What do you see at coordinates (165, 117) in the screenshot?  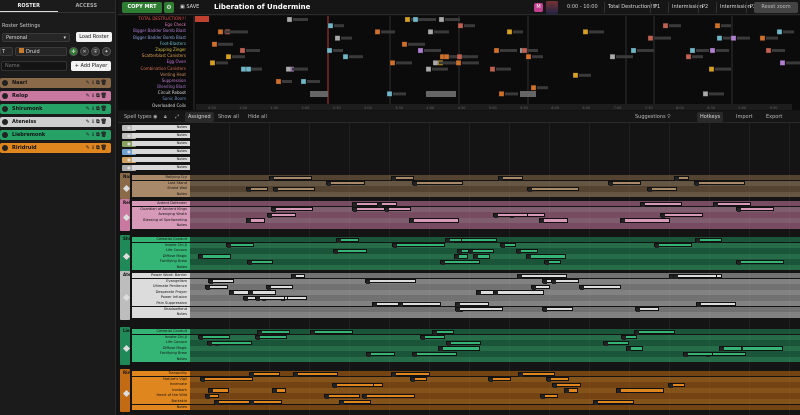 I see `lock-icon: 🔒︎` at bounding box center [165, 117].